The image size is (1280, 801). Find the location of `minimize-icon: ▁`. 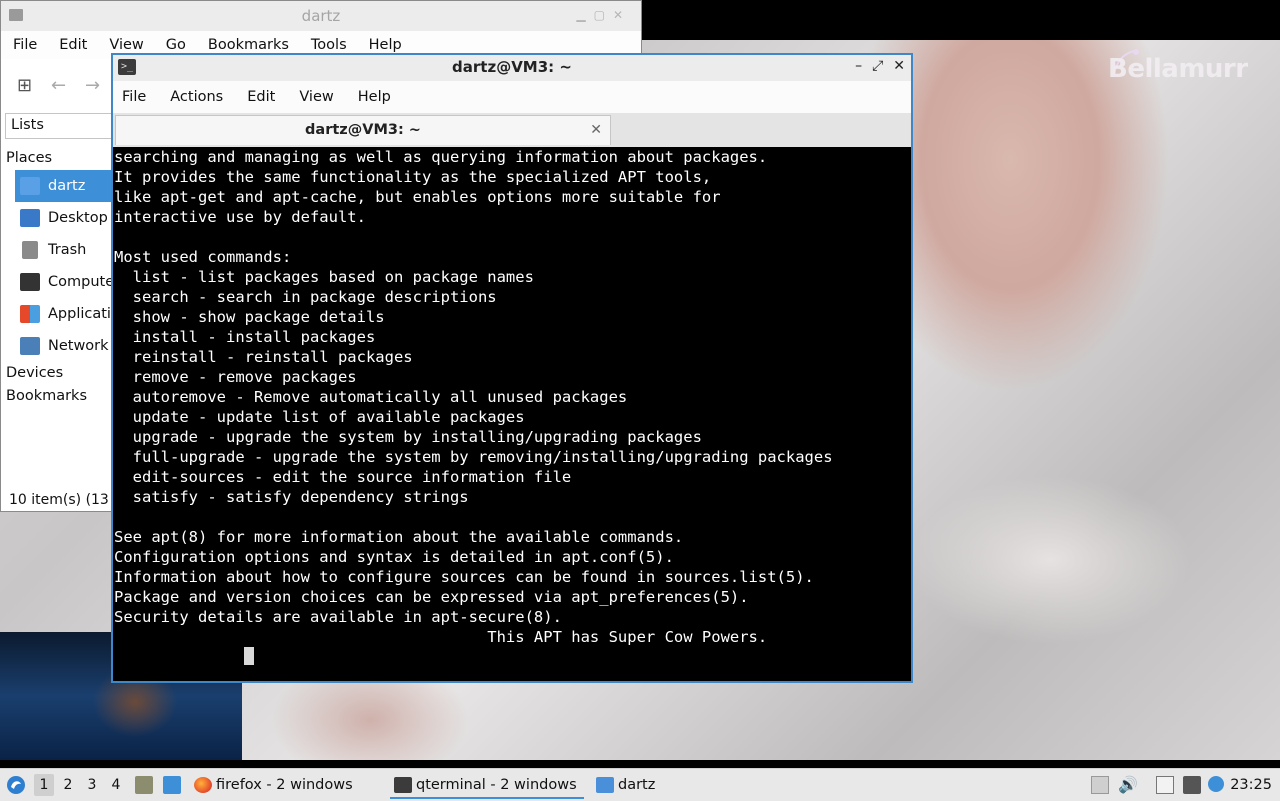

minimize-icon: ▁ is located at coordinates (584, 15).